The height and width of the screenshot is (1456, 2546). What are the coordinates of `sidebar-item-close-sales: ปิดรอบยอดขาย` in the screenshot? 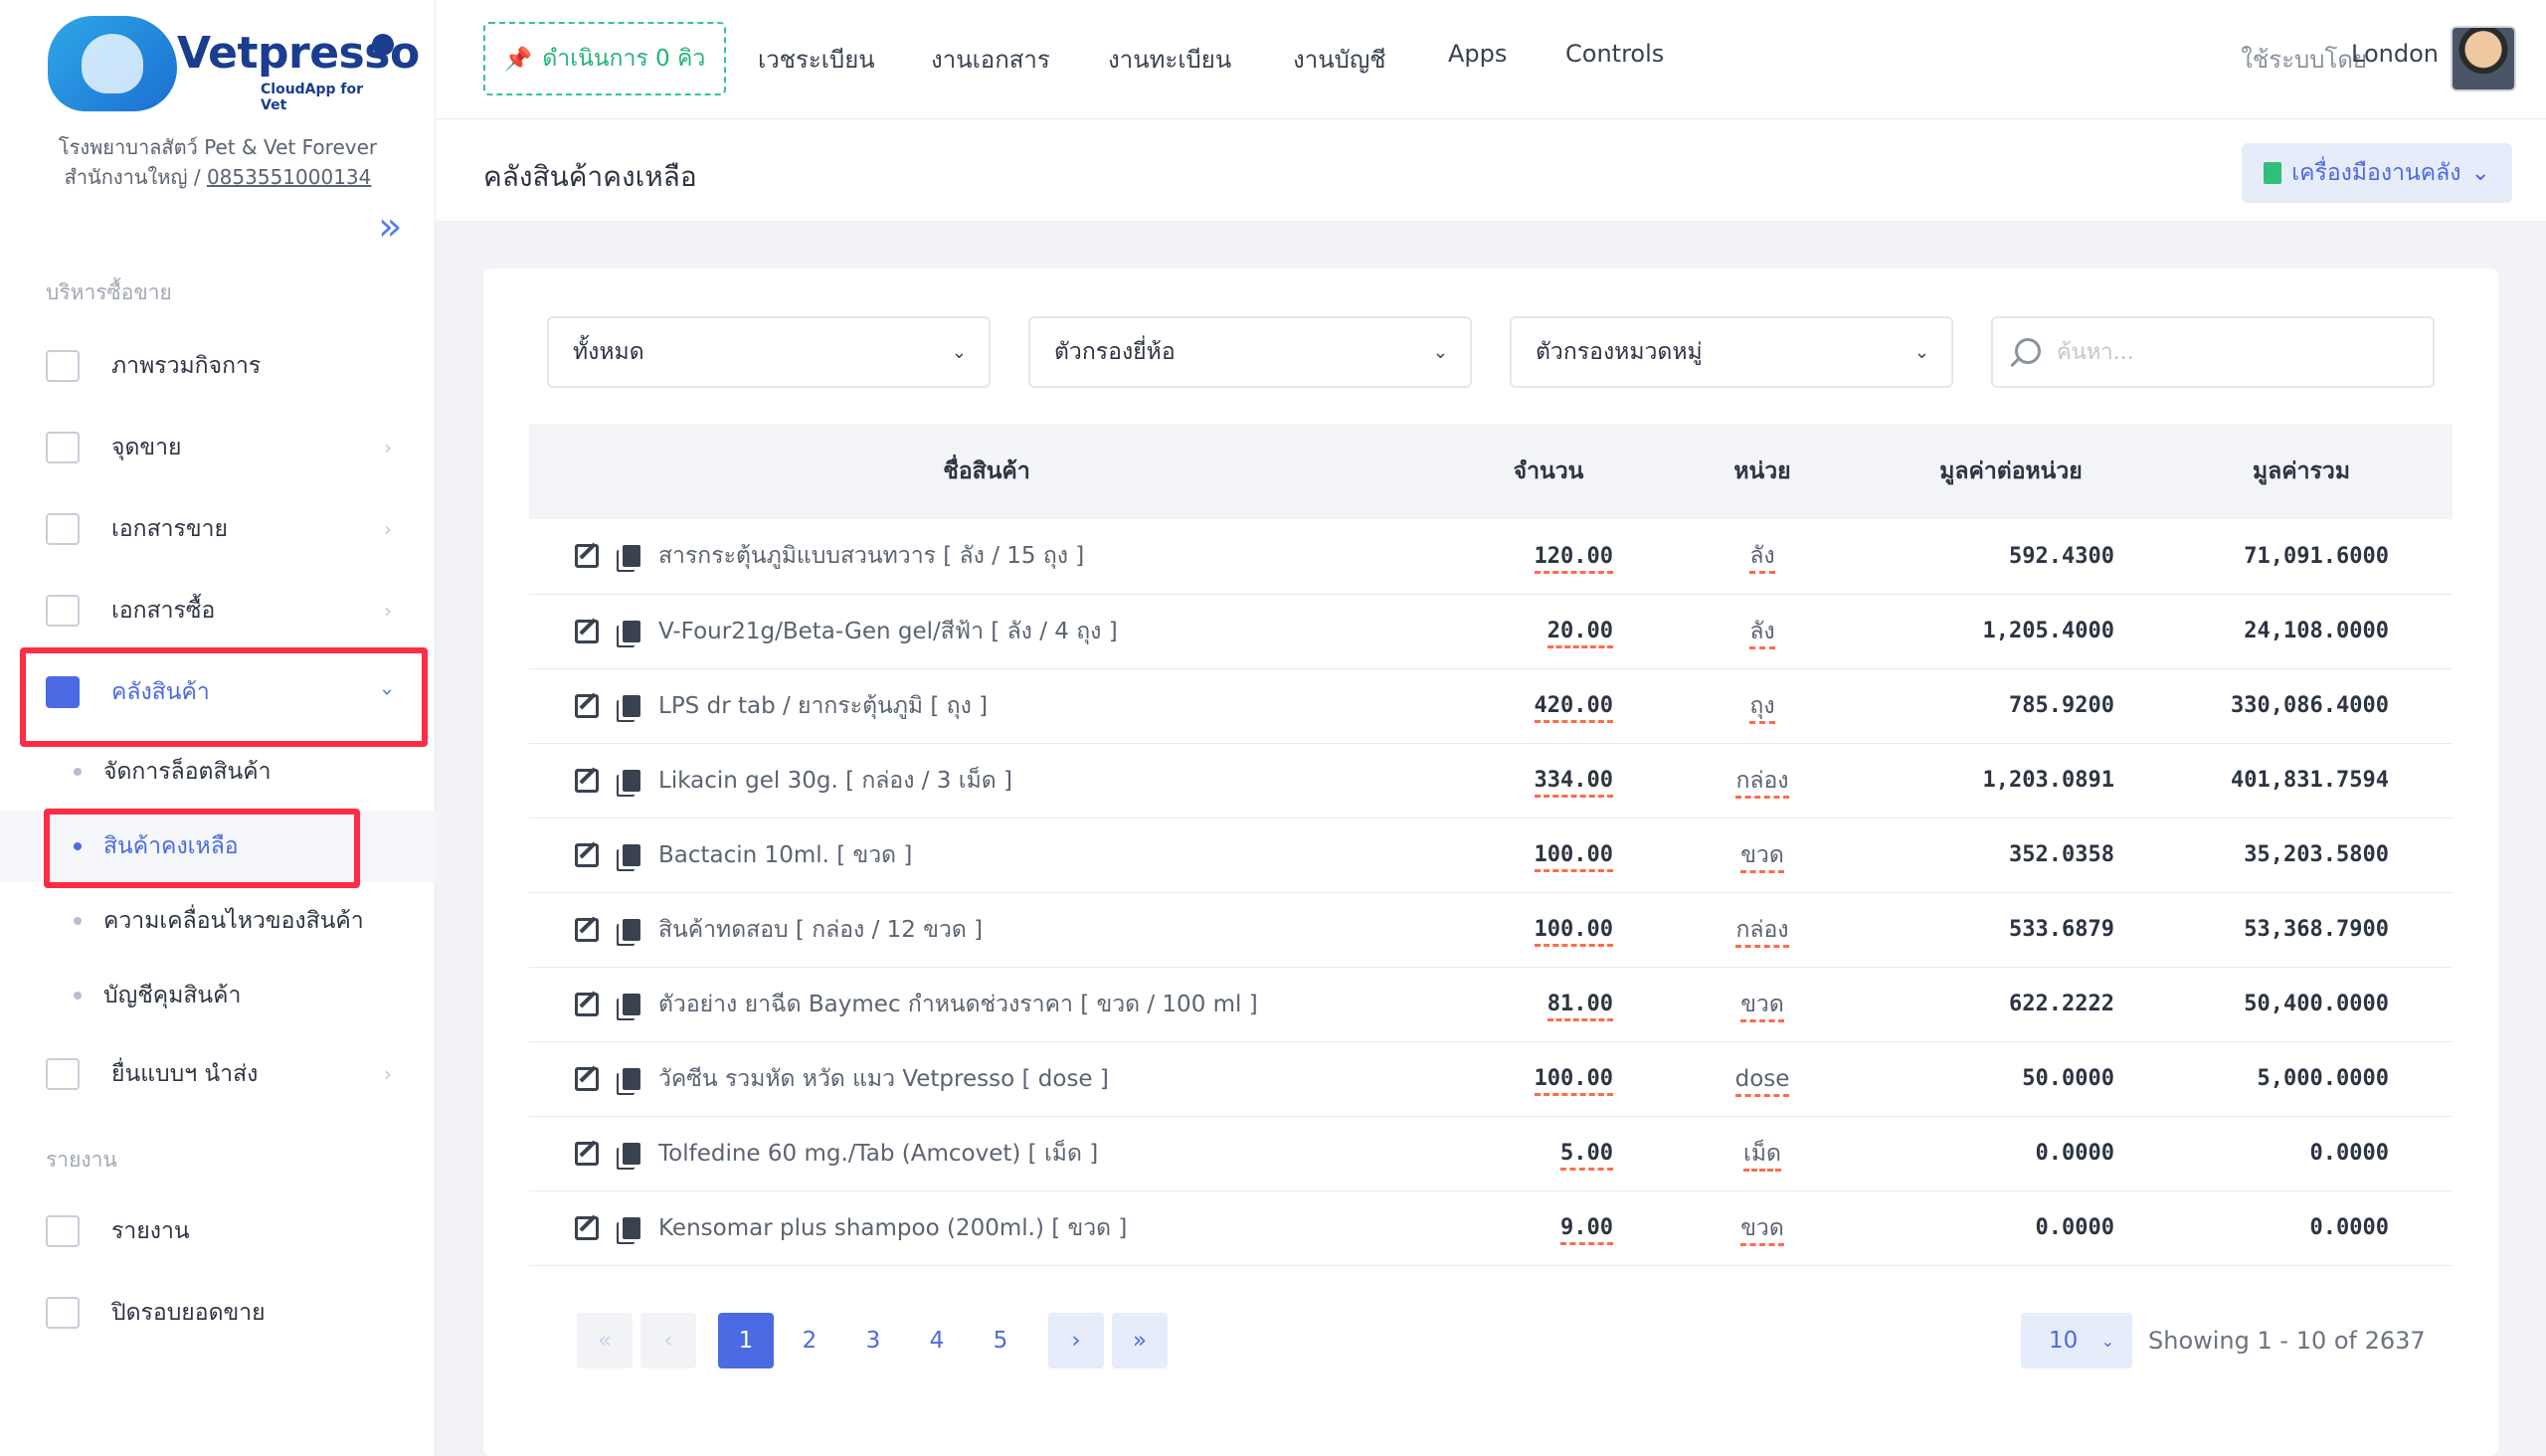 It's located at (224, 1313).